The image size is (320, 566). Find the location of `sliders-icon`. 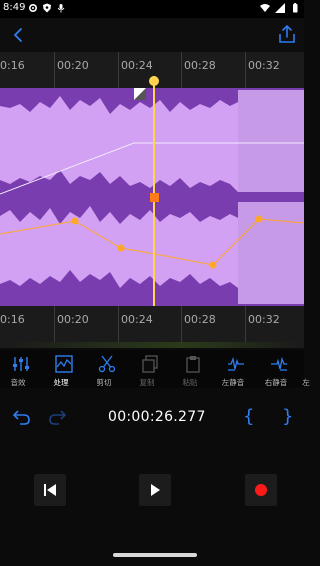

sliders-icon is located at coordinates (21, 364).